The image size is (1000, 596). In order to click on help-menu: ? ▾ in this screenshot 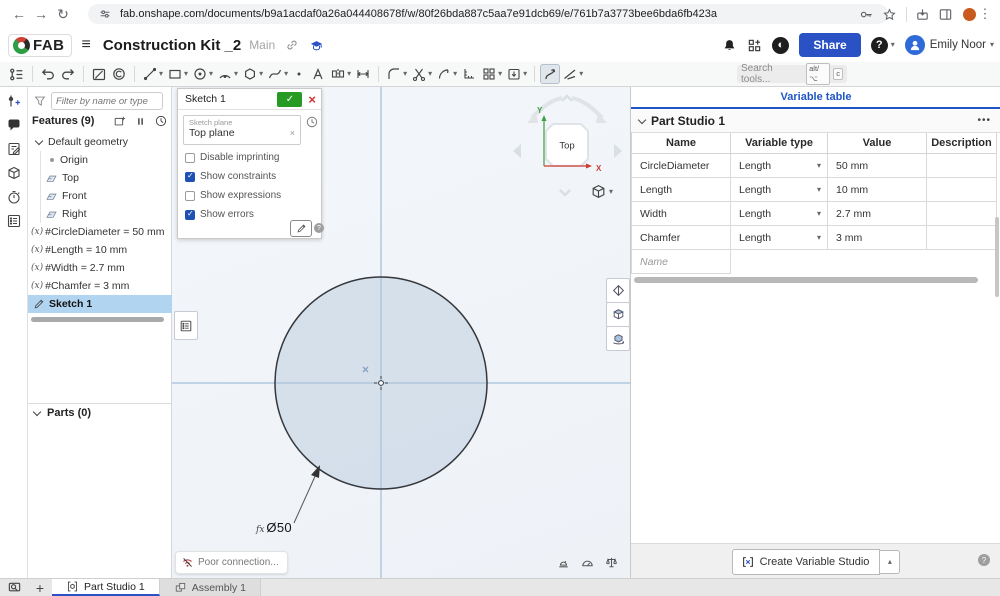, I will do `click(882, 45)`.